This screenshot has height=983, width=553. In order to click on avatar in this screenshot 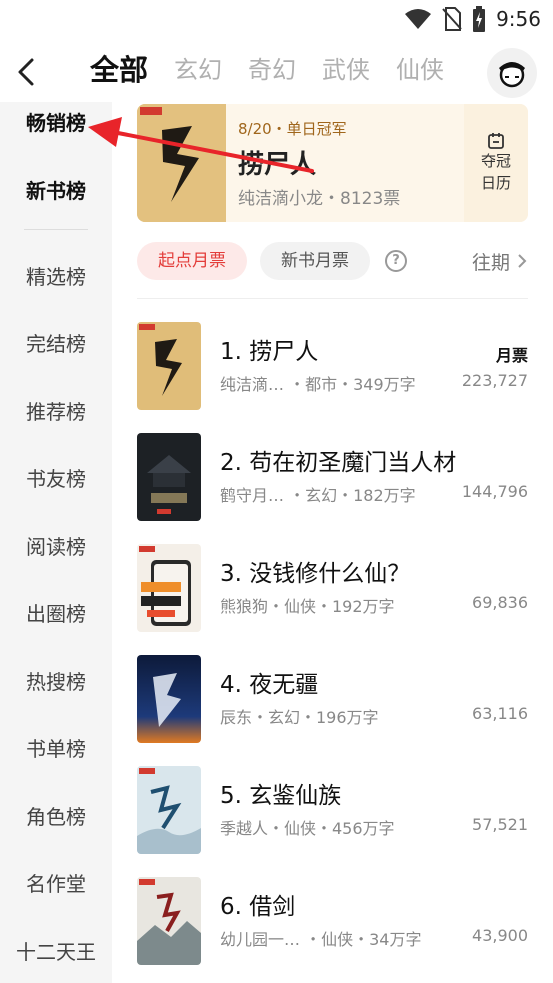, I will do `click(512, 73)`.